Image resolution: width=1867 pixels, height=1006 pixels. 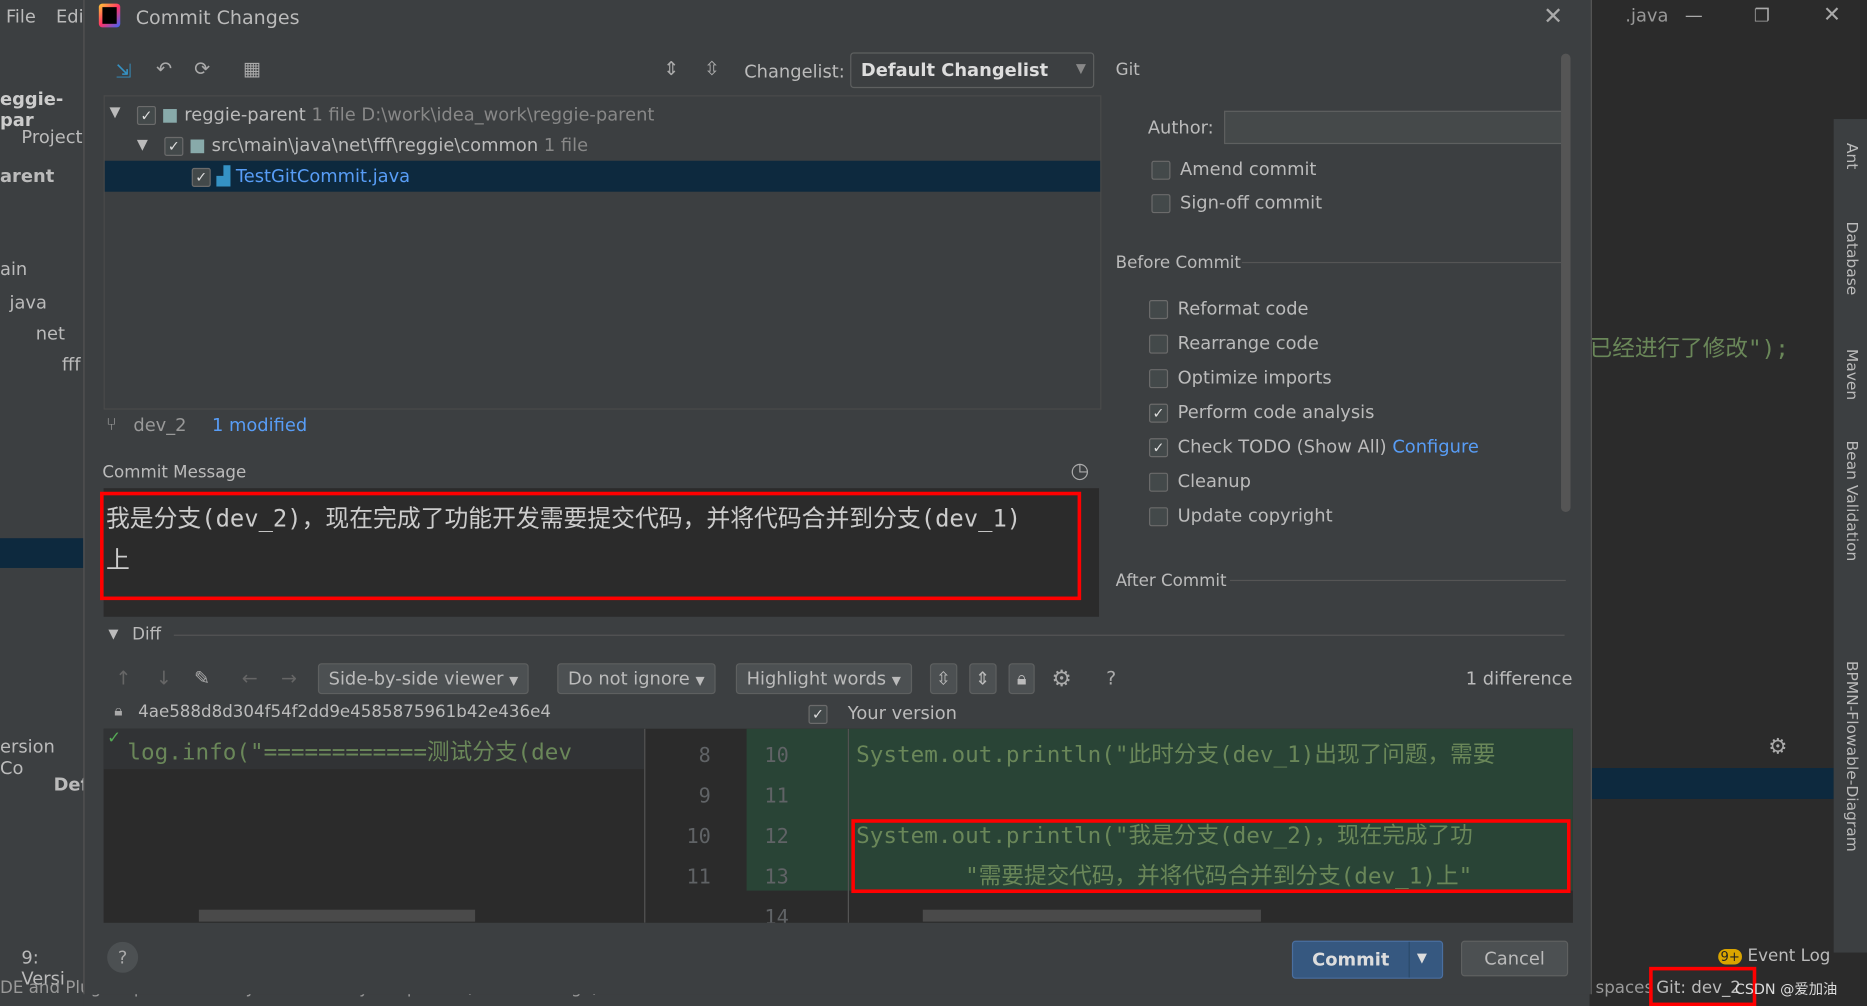 I want to click on modified-link: 1 modified, so click(x=259, y=424).